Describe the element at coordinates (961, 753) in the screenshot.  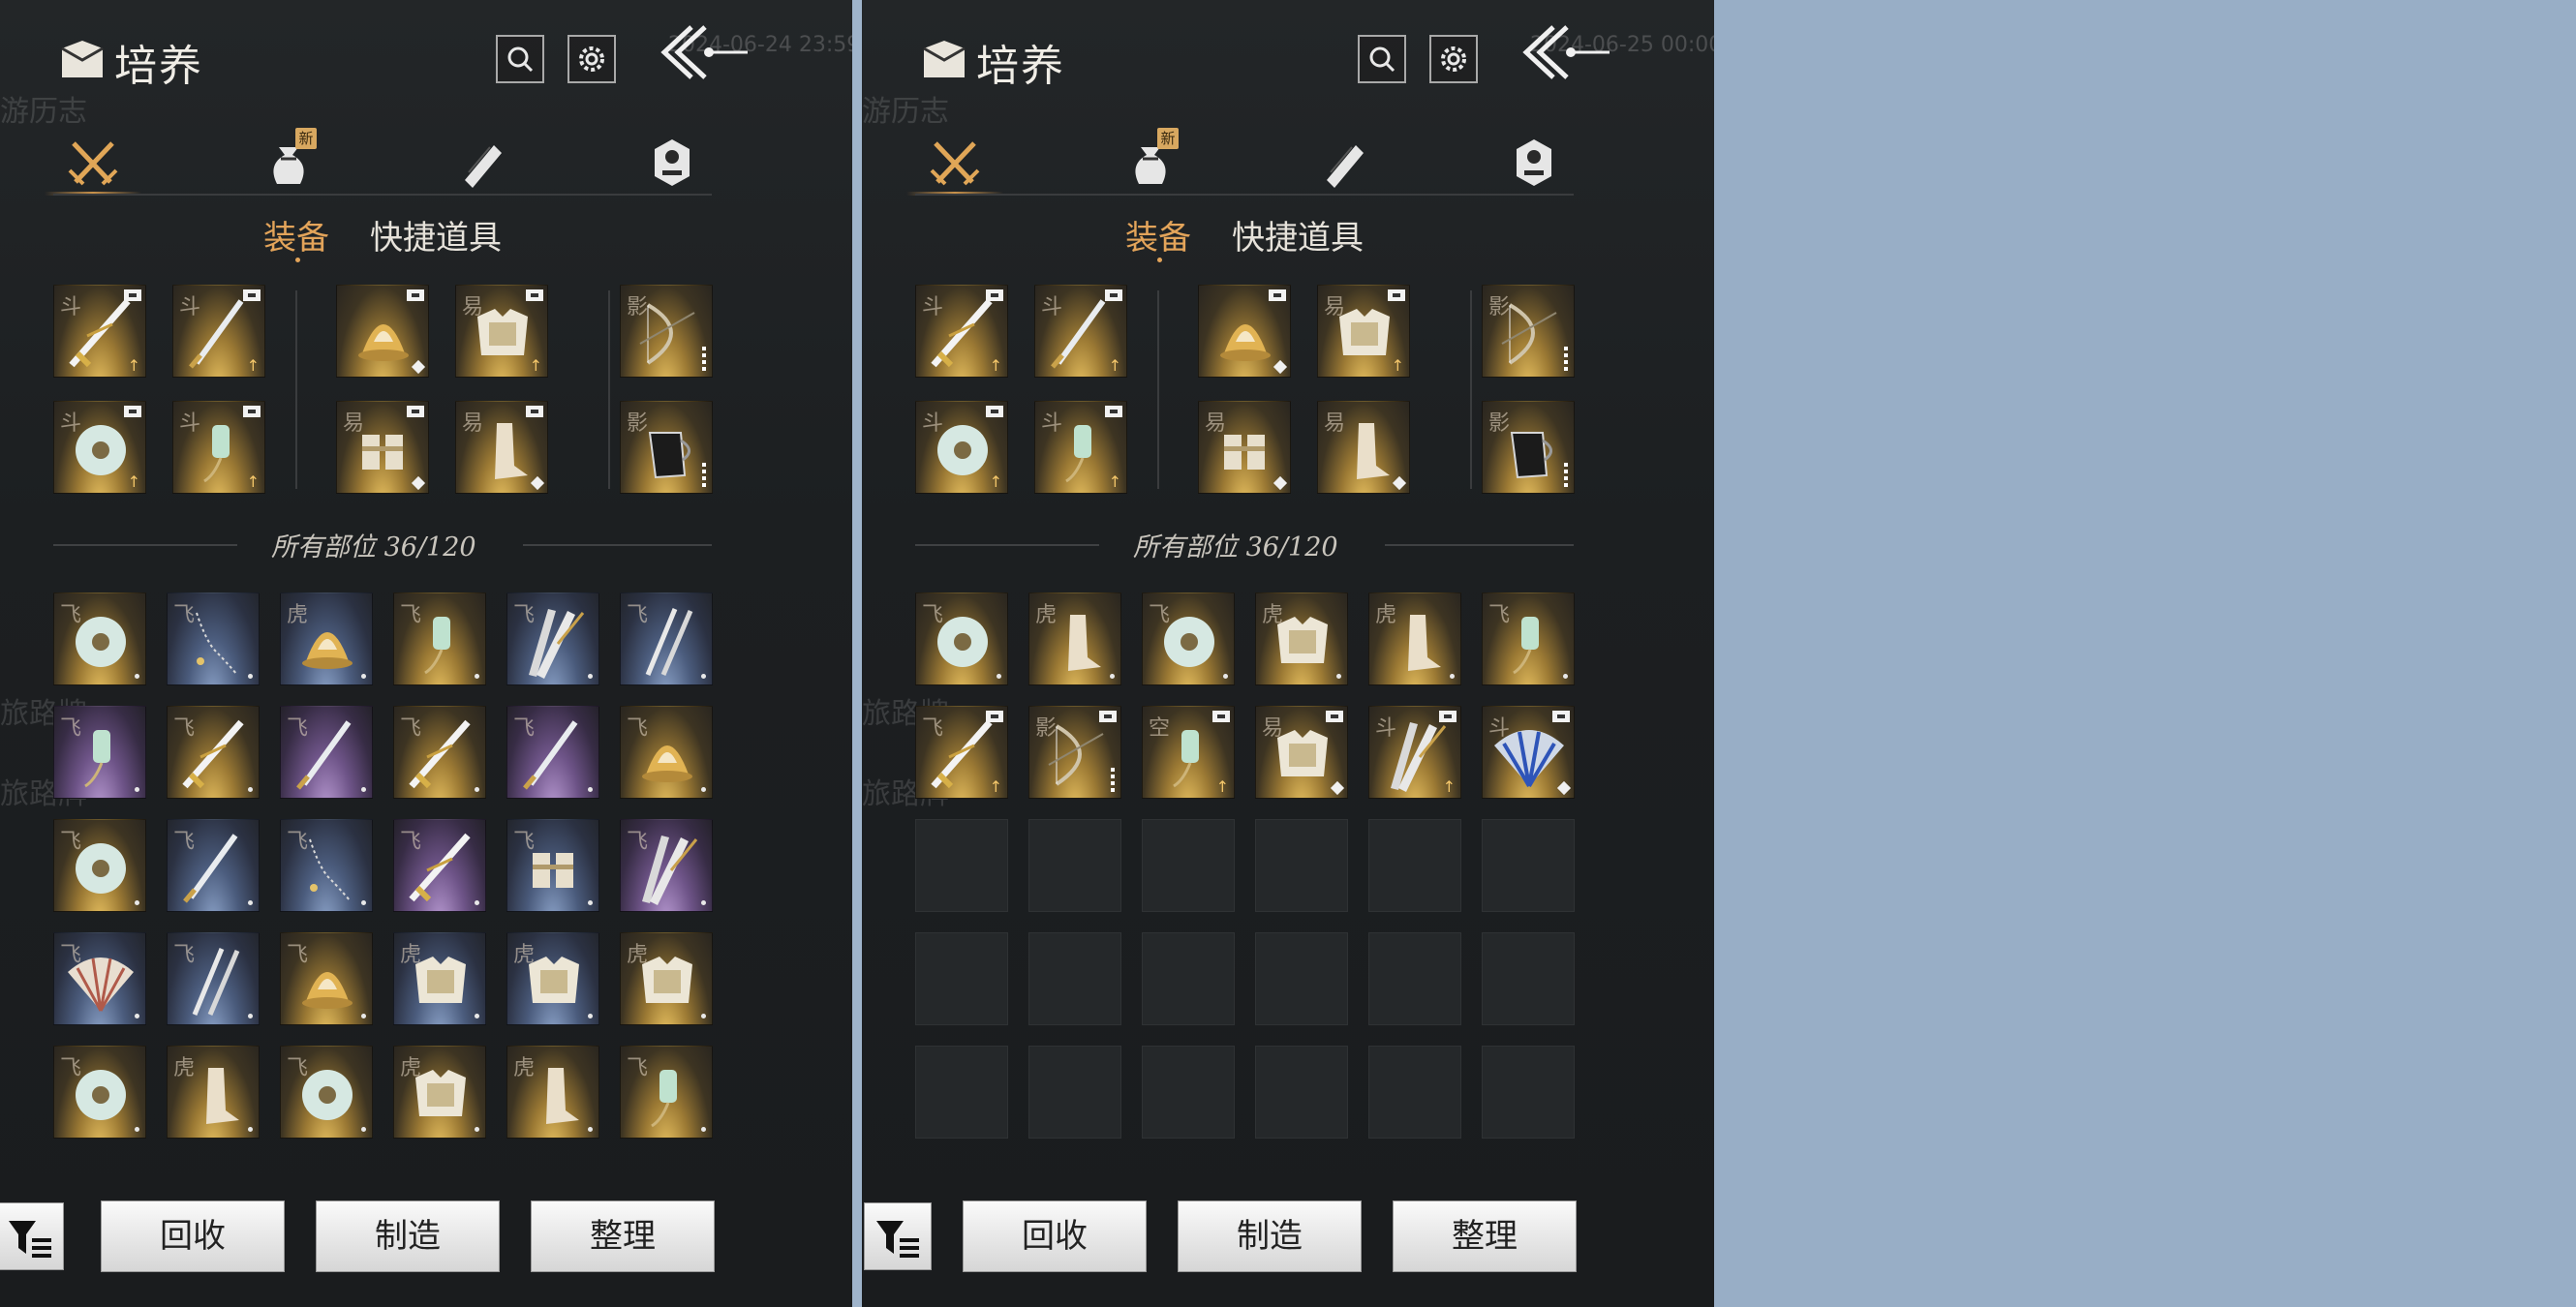
I see `inventory-slot-sword: 飞 ↑` at that location.